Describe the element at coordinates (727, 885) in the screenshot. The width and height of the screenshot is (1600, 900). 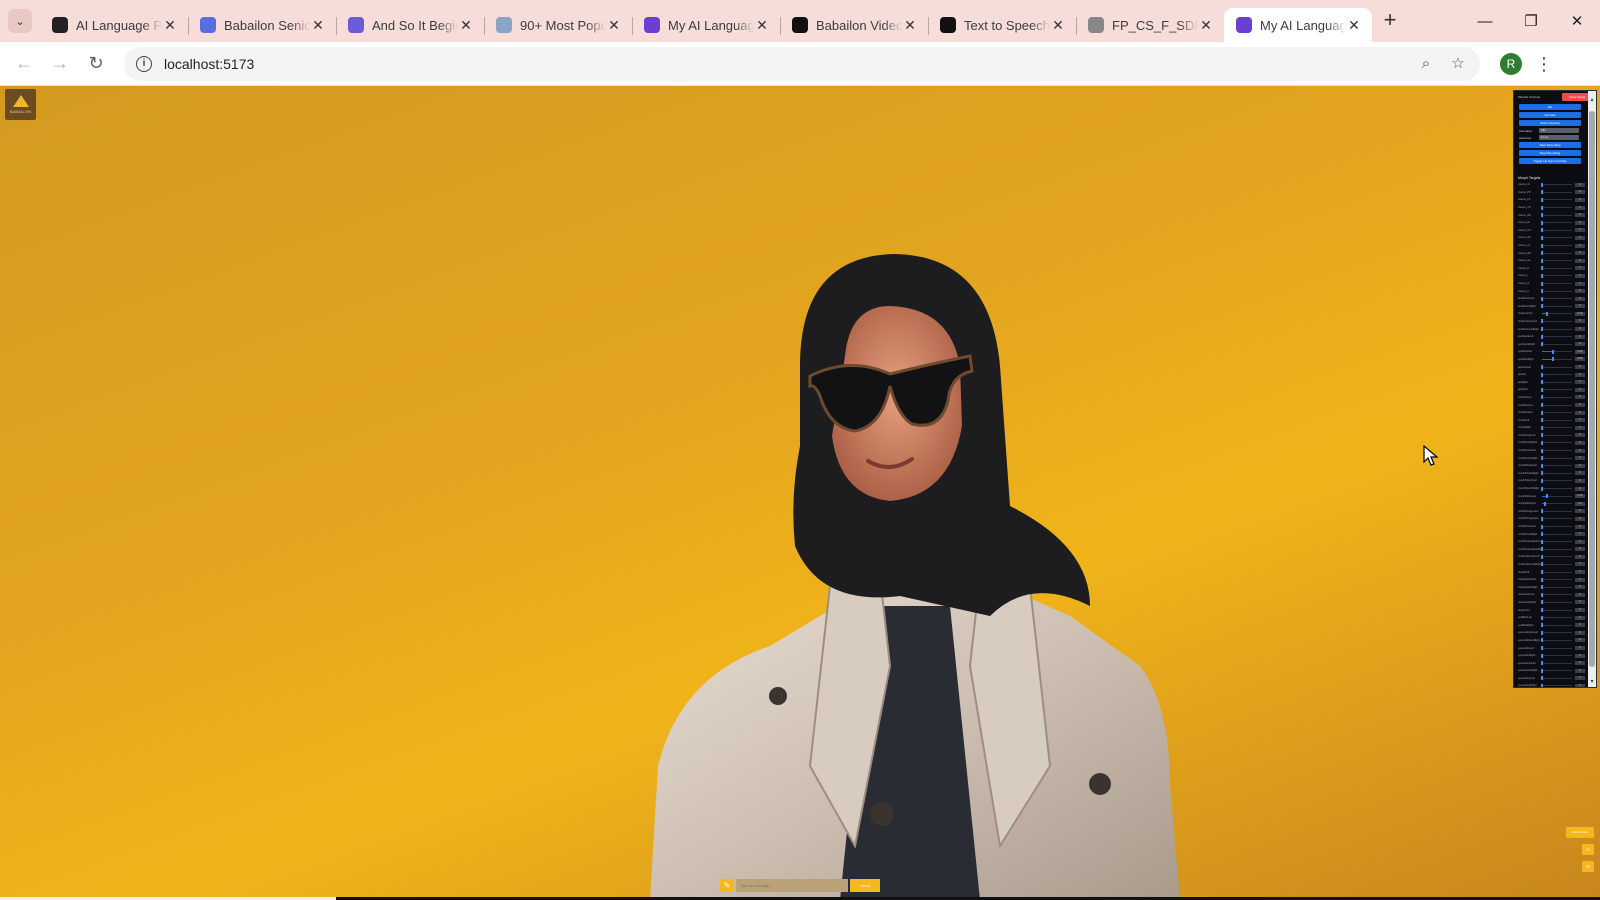
I see `pencil-icon: ✎` at that location.